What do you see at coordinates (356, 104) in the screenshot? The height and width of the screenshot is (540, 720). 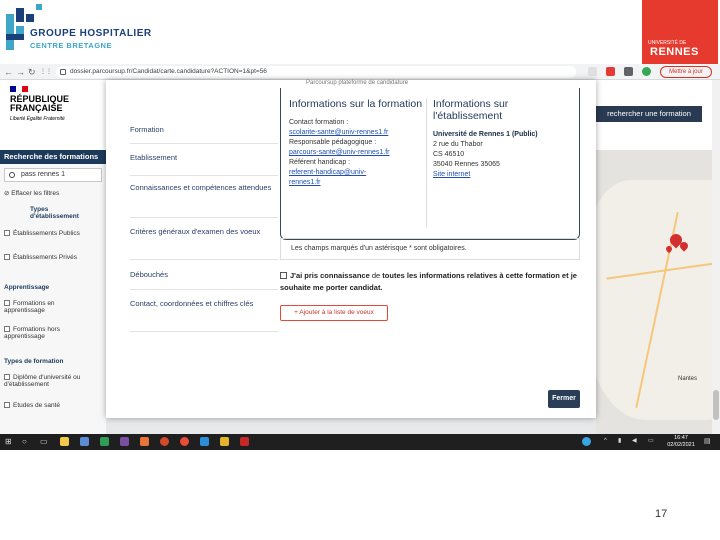 I see `formation-info-title: Informations sur la formation` at bounding box center [356, 104].